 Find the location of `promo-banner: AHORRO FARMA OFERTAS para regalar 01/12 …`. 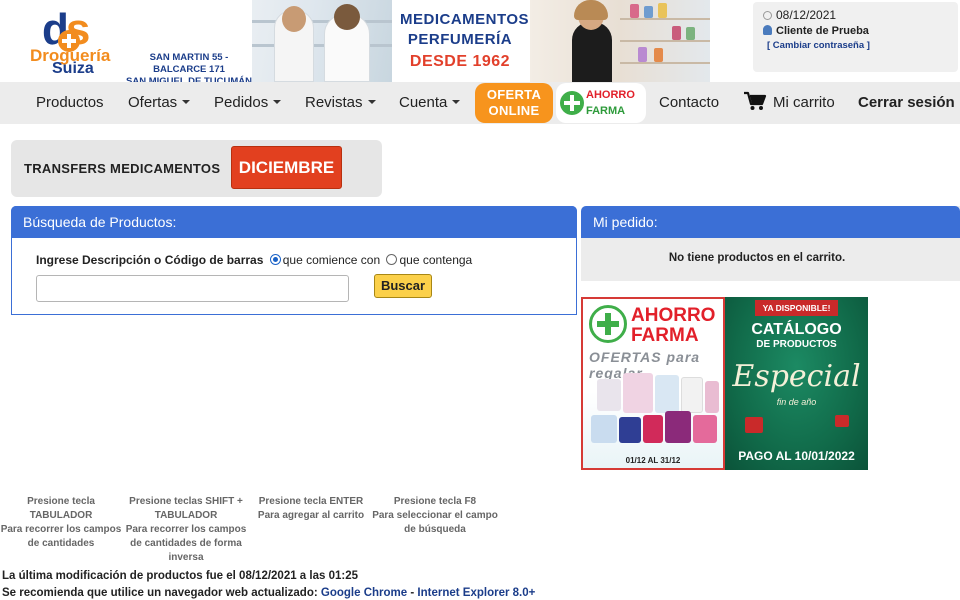

promo-banner: AHORRO FARMA OFERTAS para regalar 01/12 … is located at coordinates (724, 383).